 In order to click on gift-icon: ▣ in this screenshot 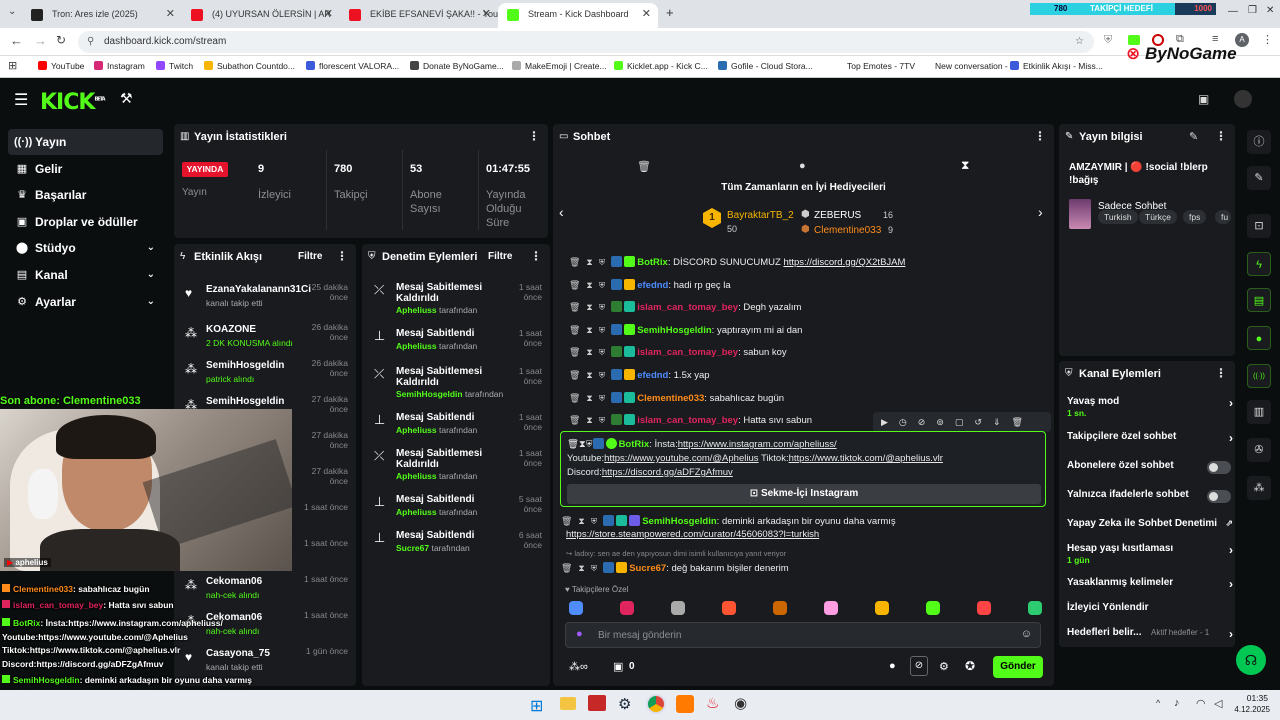, I will do `click(618, 666)`.